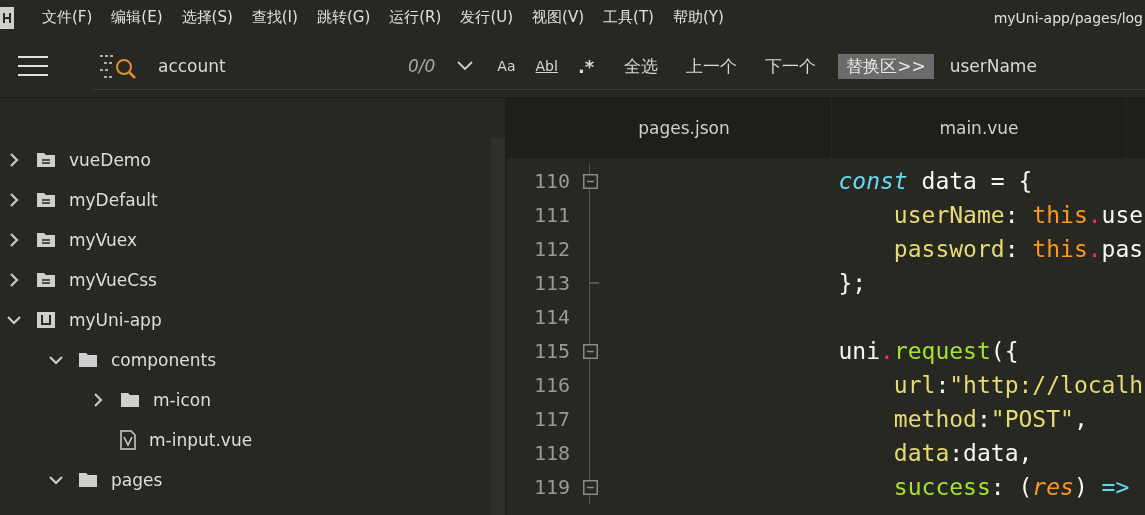 The height and width of the screenshot is (515, 1145). What do you see at coordinates (415, 17) in the screenshot?
I see `menu-item: 运行(R)` at bounding box center [415, 17].